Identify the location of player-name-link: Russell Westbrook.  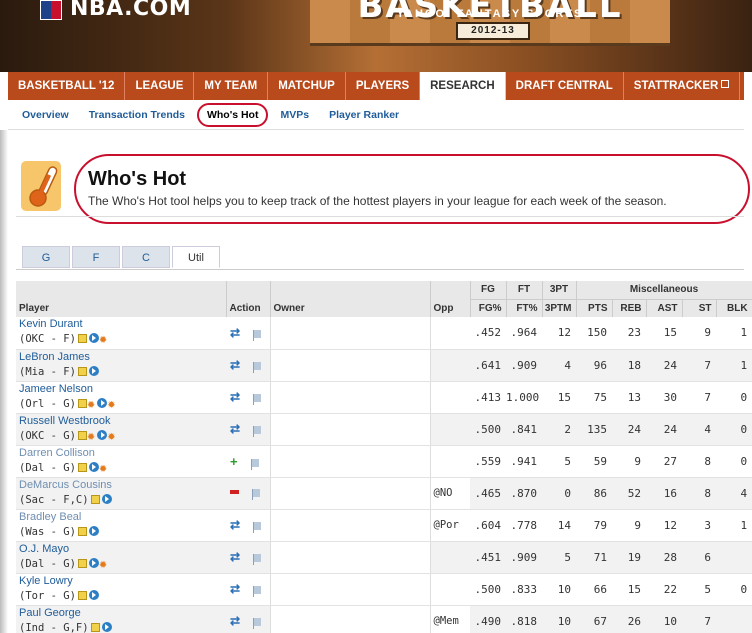
(120, 421).